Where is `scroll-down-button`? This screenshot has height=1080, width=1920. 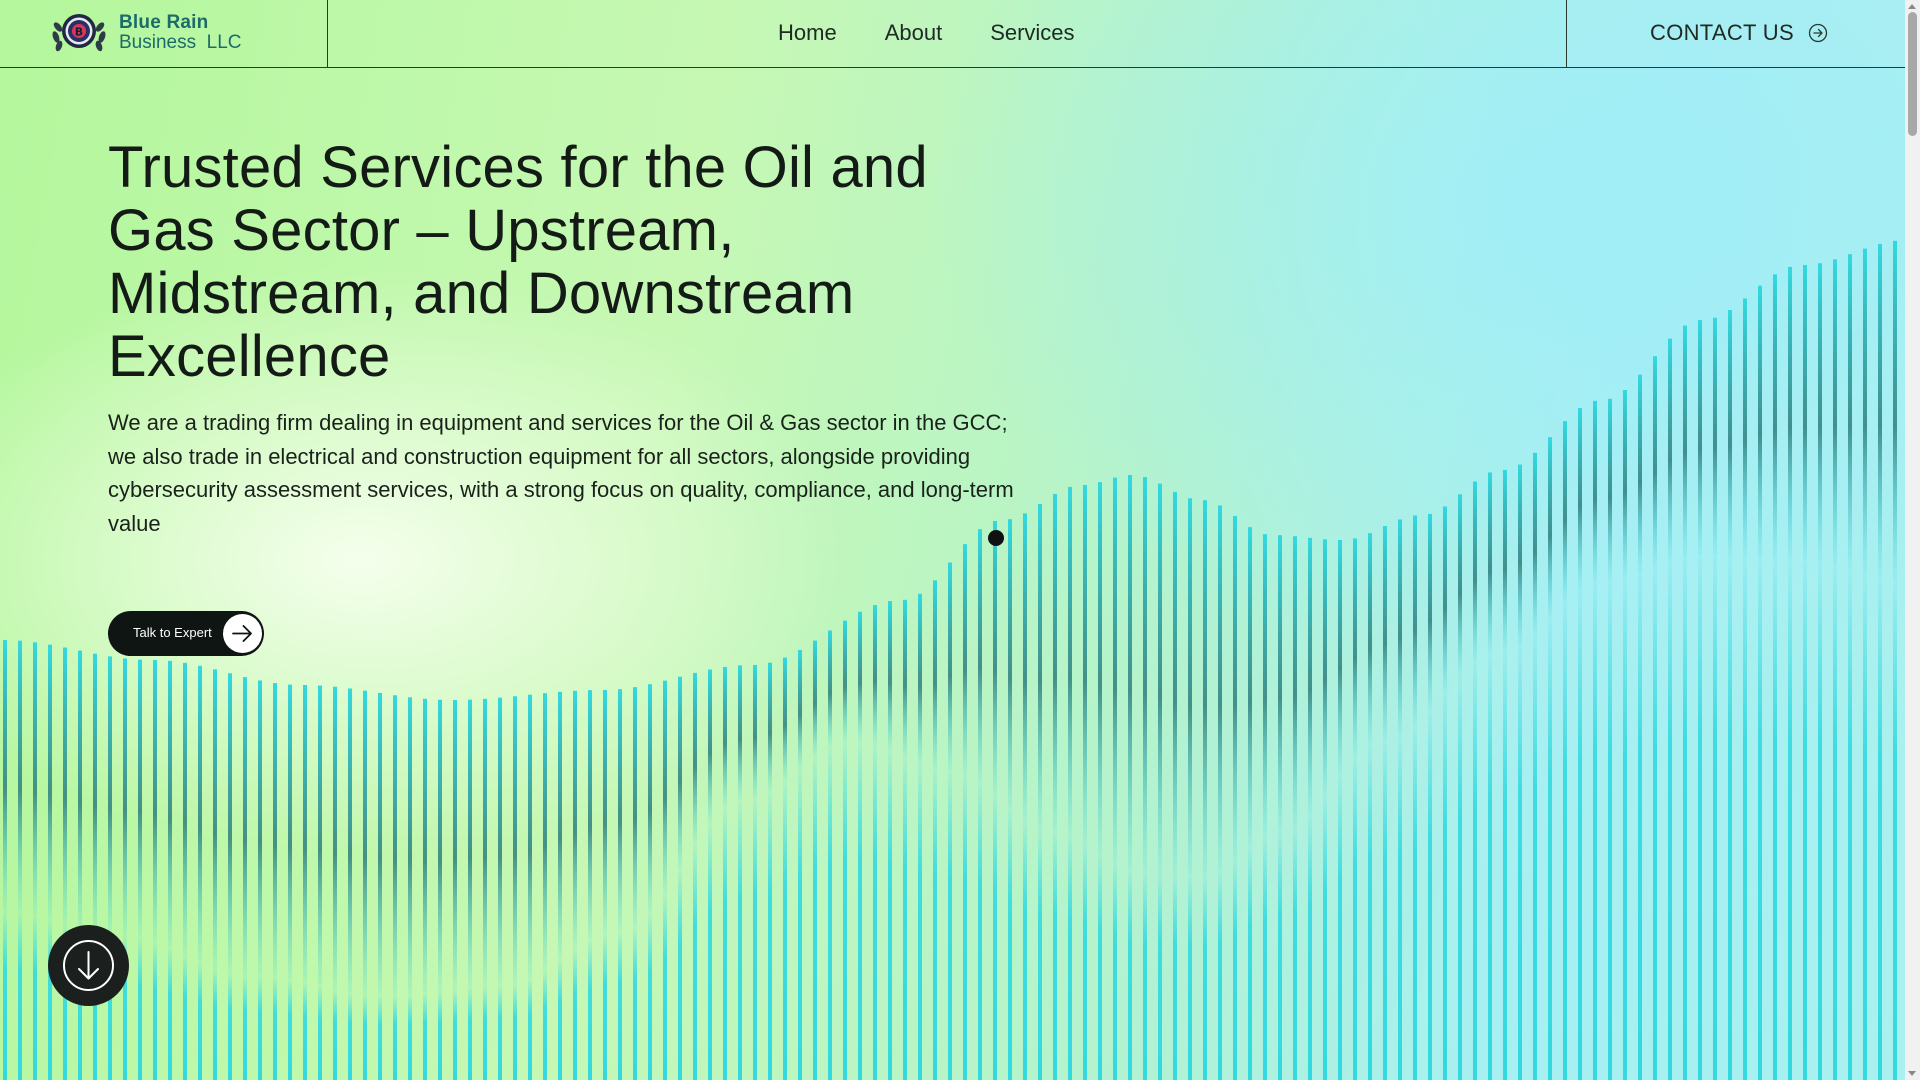 scroll-down-button is located at coordinates (88, 965).